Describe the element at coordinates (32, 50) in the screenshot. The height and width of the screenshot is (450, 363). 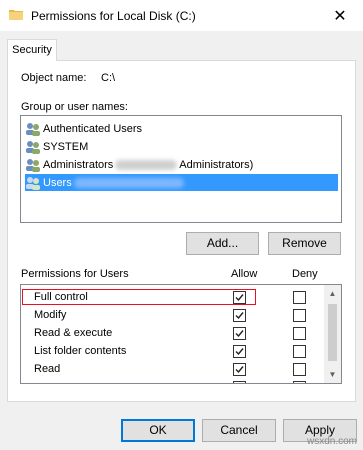
I see `tab-security: Security` at that location.